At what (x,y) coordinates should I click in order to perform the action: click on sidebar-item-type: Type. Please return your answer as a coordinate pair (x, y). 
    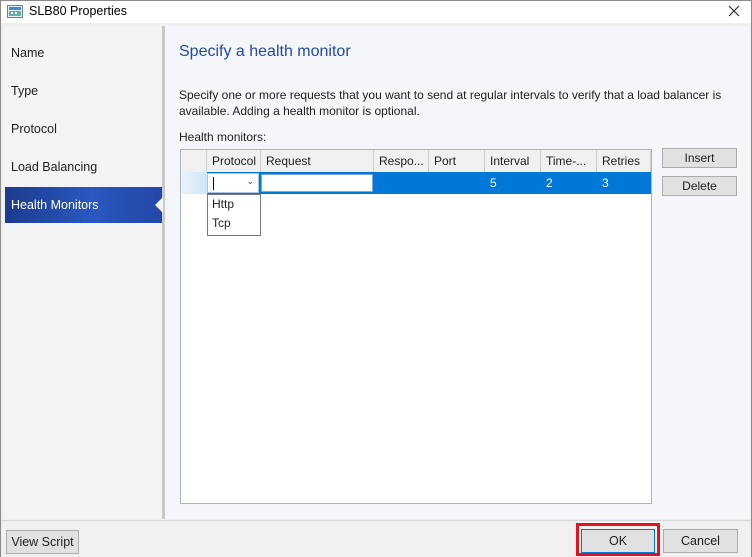
    Looking at the image, I should click on (83, 91).